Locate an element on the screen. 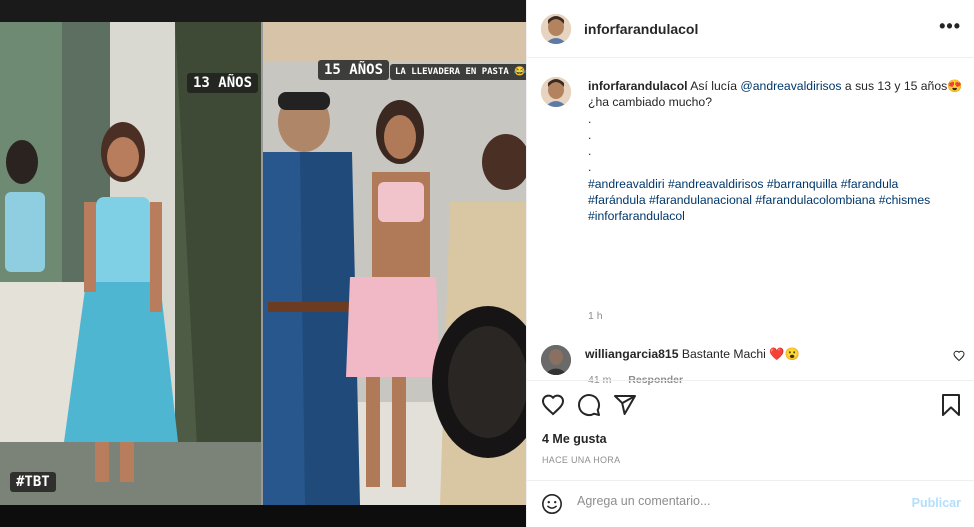  caption-time: 1 h is located at coordinates (595, 316).